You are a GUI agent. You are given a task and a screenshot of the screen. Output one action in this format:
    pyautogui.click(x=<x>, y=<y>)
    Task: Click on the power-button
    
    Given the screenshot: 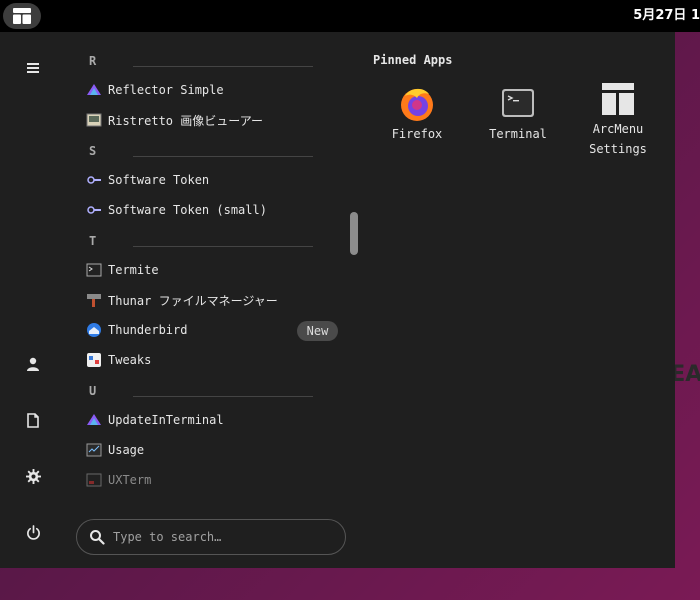 What is the action you would take?
    pyautogui.click(x=33, y=532)
    